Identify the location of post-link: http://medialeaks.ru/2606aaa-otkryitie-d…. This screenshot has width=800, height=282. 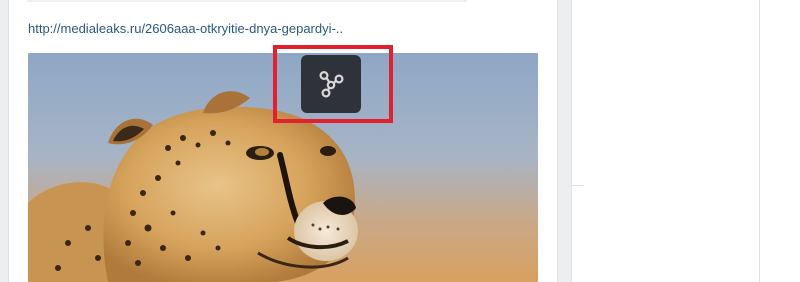
(185, 28).